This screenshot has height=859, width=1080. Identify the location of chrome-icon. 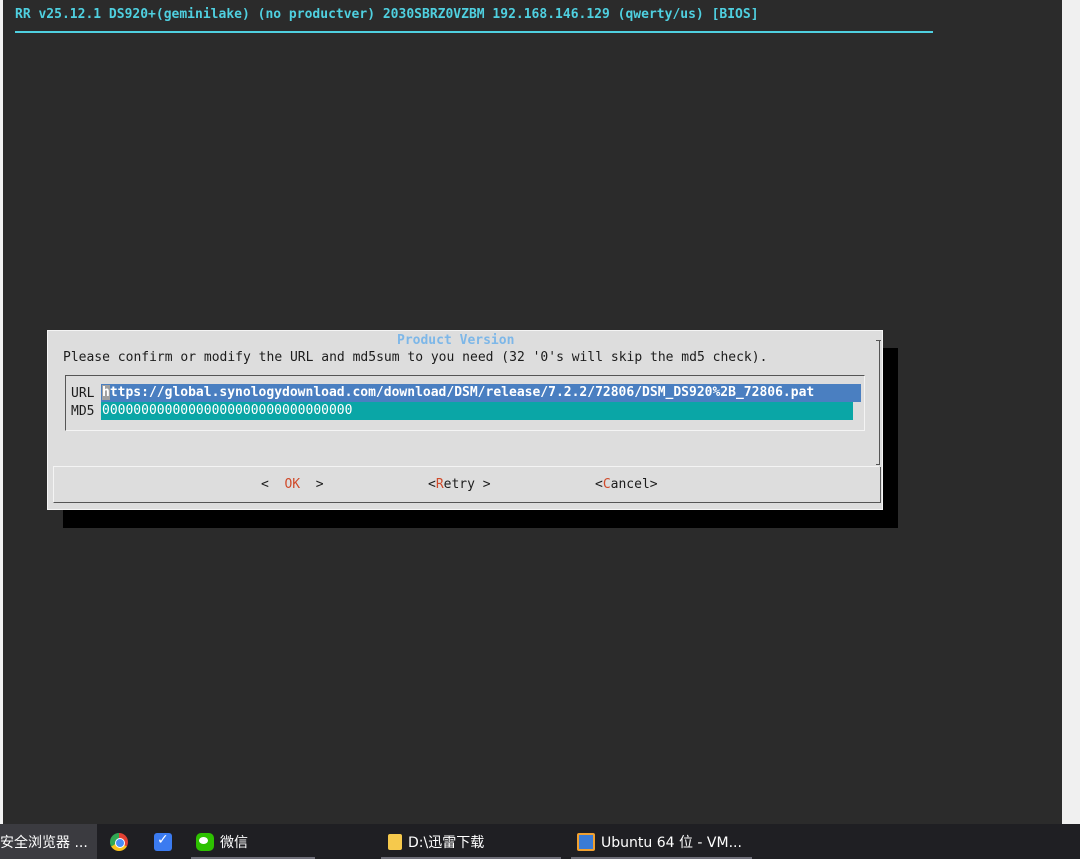
(119, 841).